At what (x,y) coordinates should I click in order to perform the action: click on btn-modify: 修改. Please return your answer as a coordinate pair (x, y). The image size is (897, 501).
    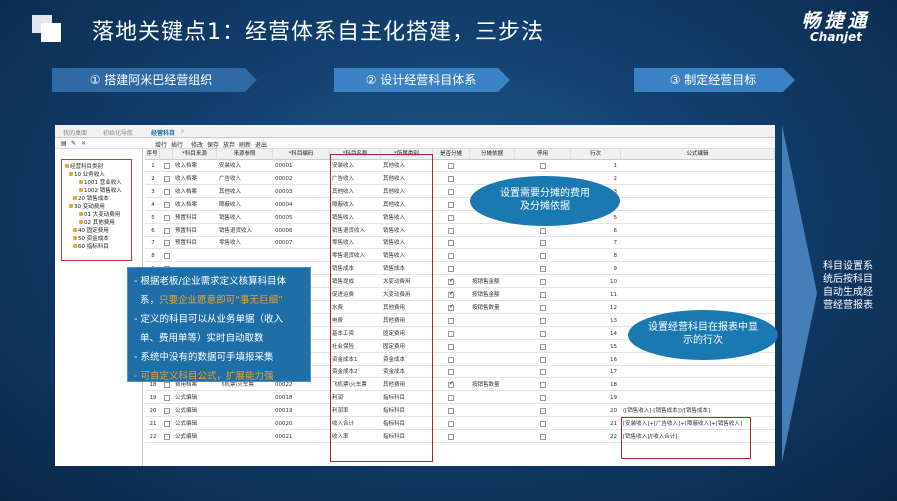
    Looking at the image, I should click on (197, 144).